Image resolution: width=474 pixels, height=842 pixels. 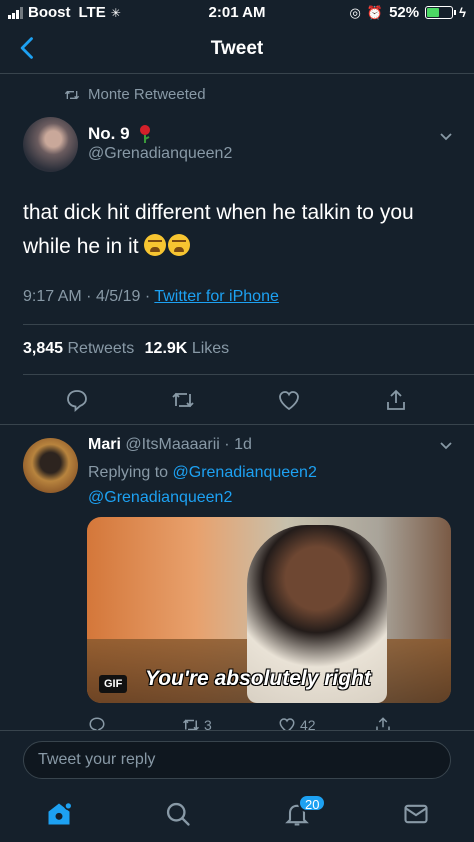 I want to click on tweet-meta: 9:17 AM · 4/5/19 · Twitter for iPhone, so click(x=151, y=297).